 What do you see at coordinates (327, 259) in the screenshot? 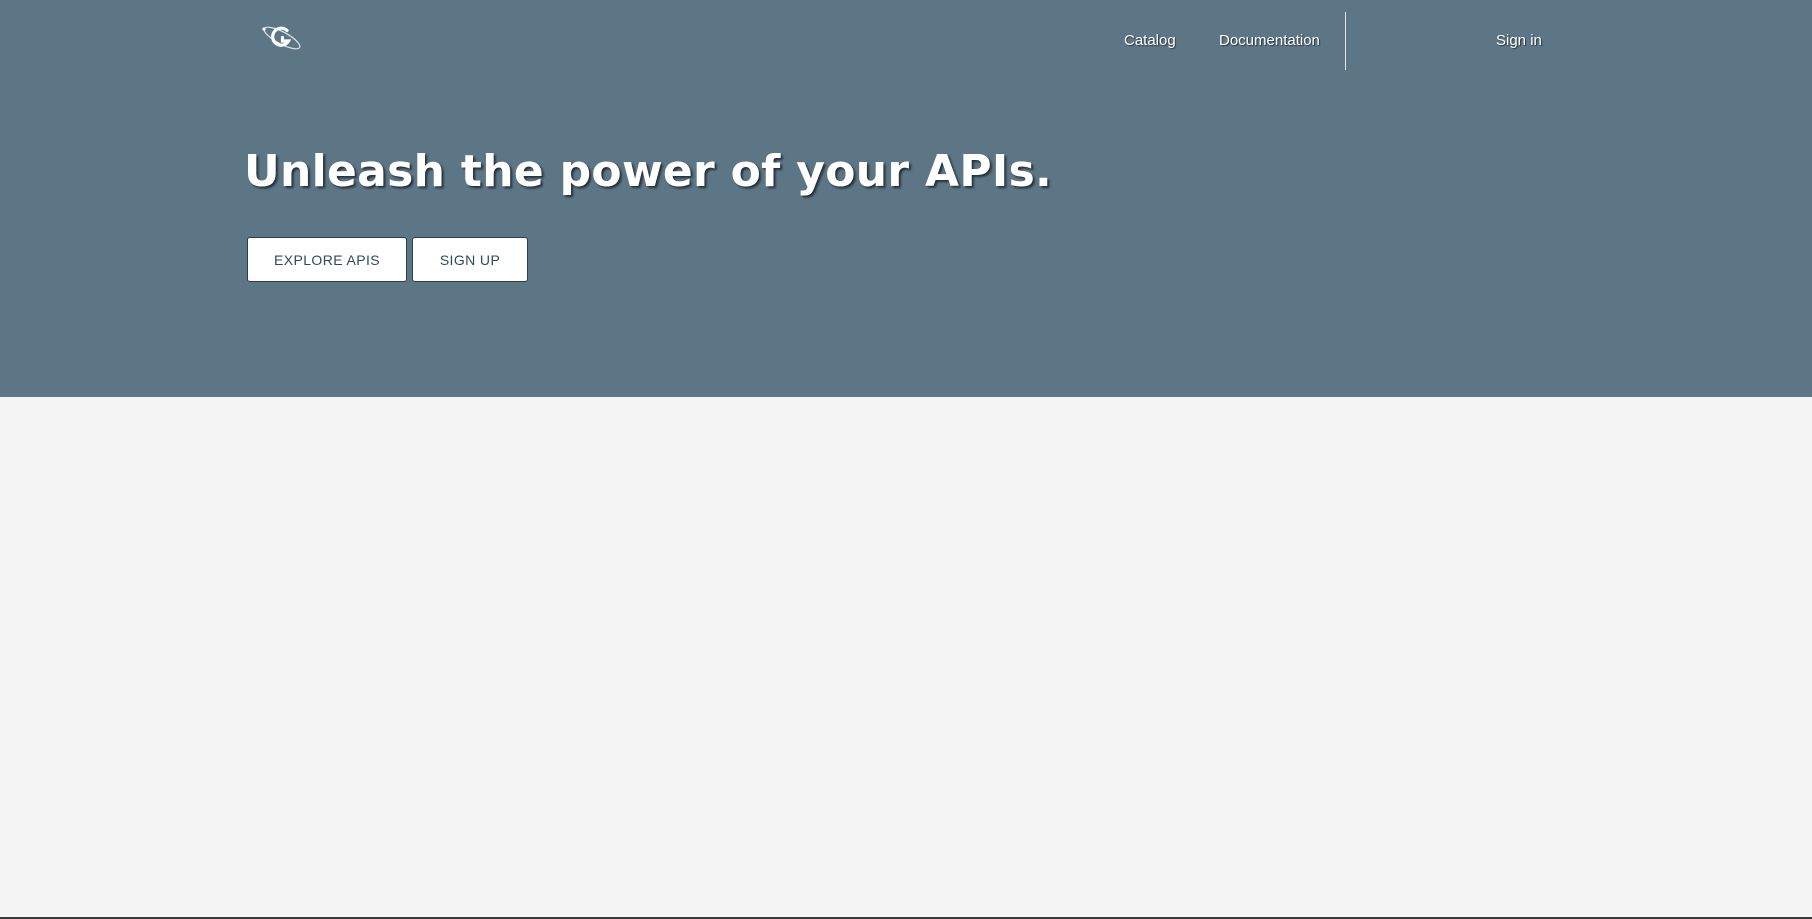
I see `explore-apis-button: EXPLORE APIS` at bounding box center [327, 259].